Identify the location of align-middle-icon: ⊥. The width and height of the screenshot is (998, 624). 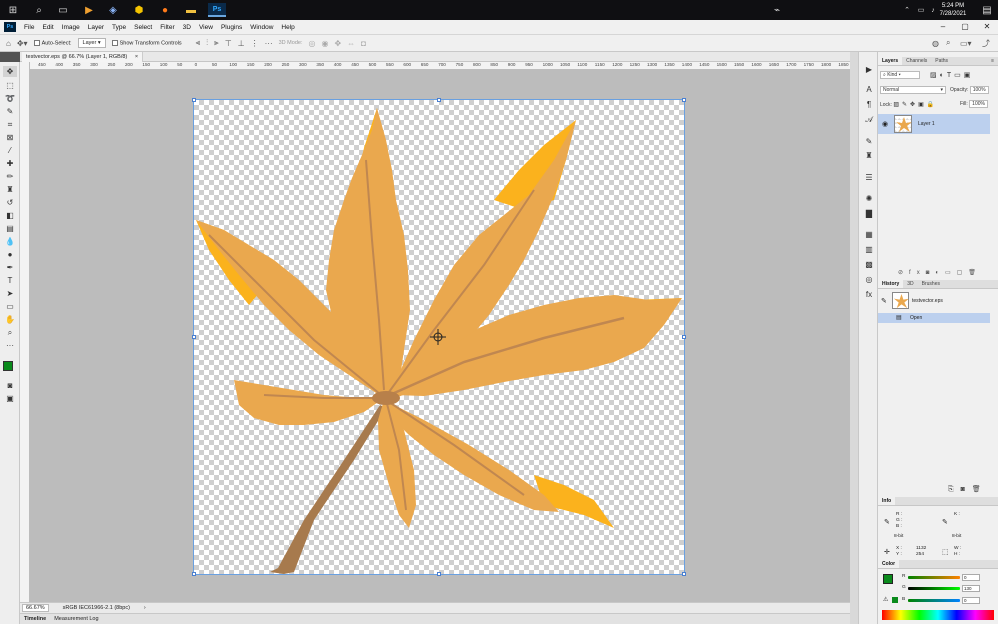
(241, 43).